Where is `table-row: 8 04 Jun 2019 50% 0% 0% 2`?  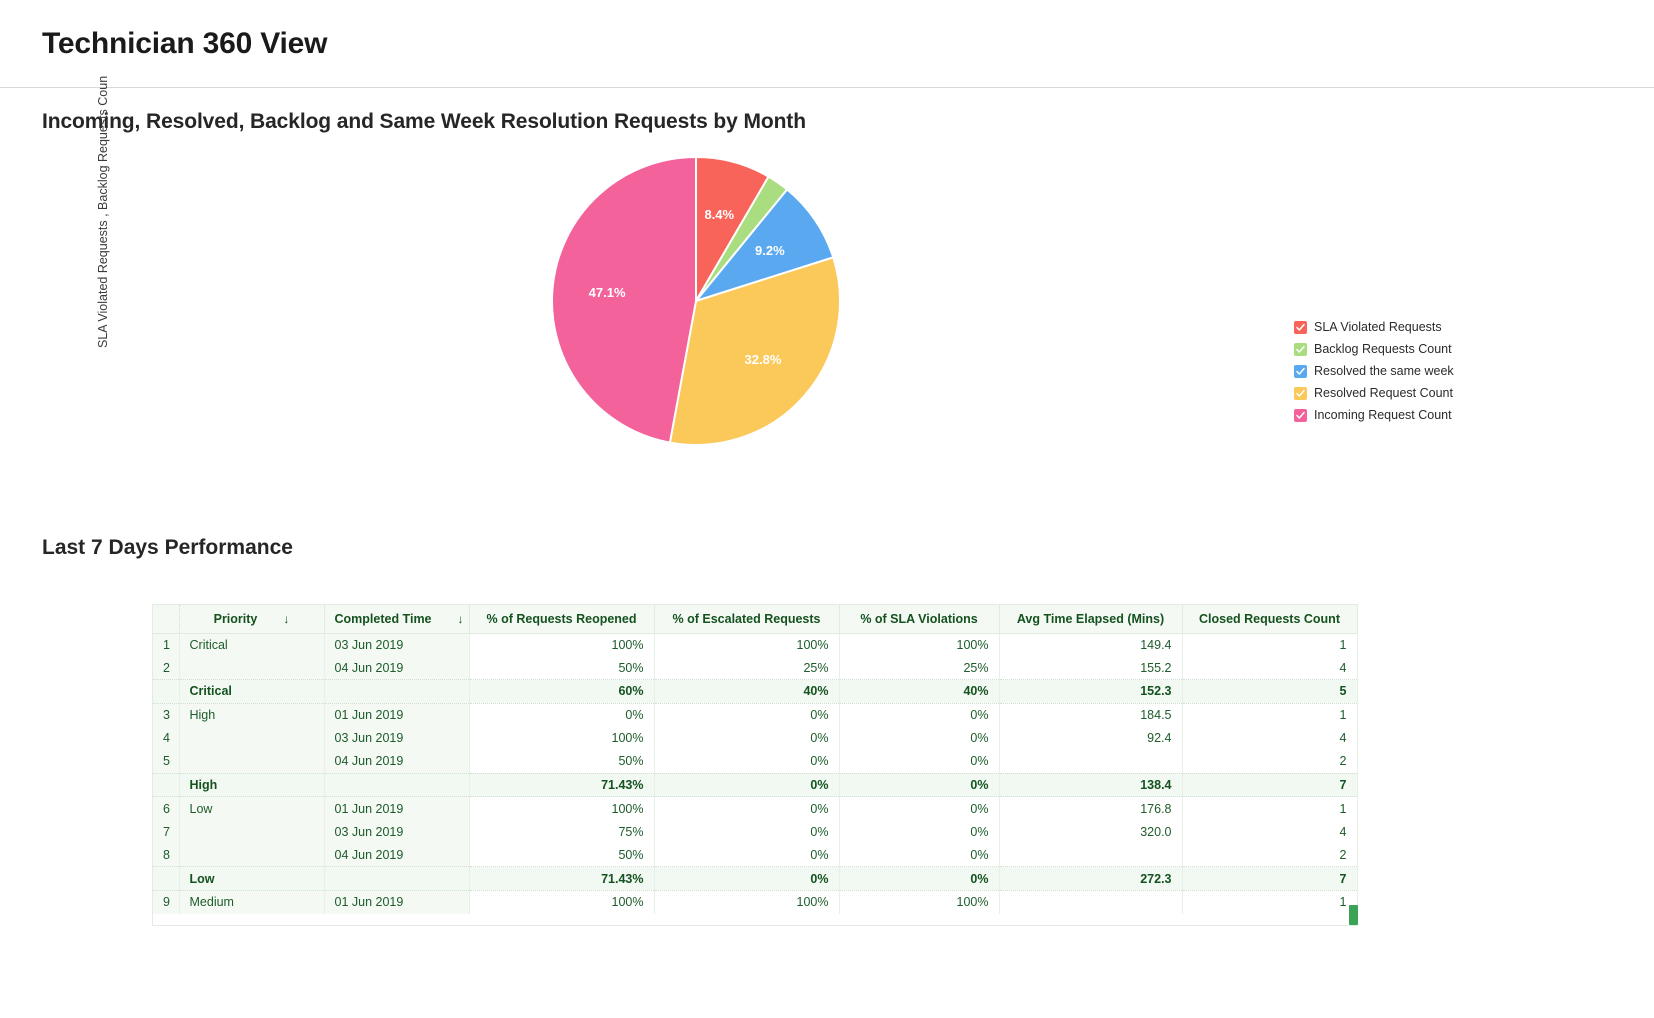
table-row: 8 04 Jun 2019 50% 0% 0% 2 is located at coordinates (755, 855).